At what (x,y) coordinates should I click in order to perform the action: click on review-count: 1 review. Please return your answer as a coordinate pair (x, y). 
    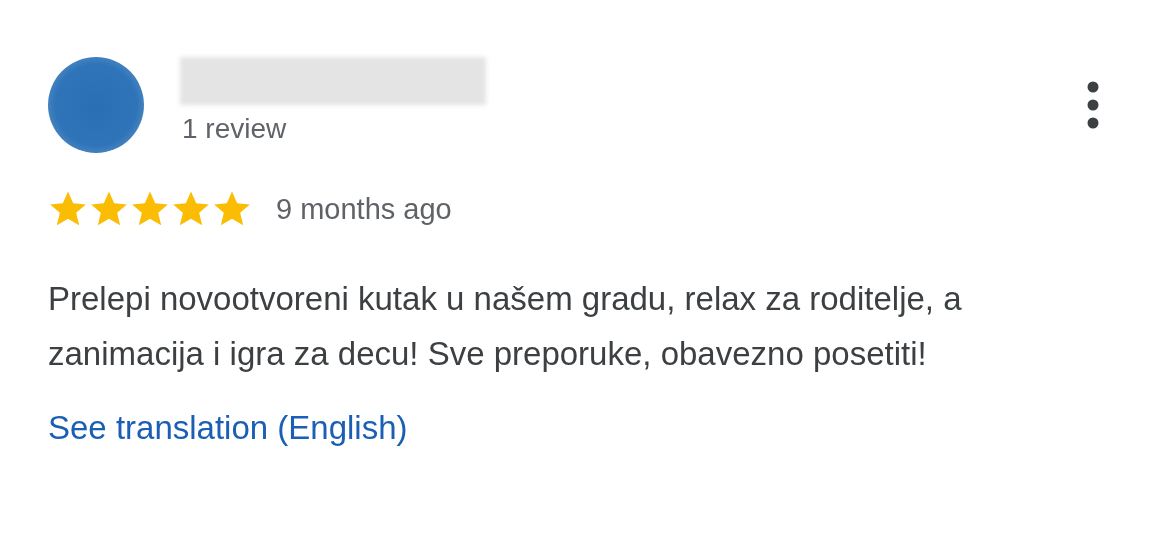
    Looking at the image, I should click on (235, 129).